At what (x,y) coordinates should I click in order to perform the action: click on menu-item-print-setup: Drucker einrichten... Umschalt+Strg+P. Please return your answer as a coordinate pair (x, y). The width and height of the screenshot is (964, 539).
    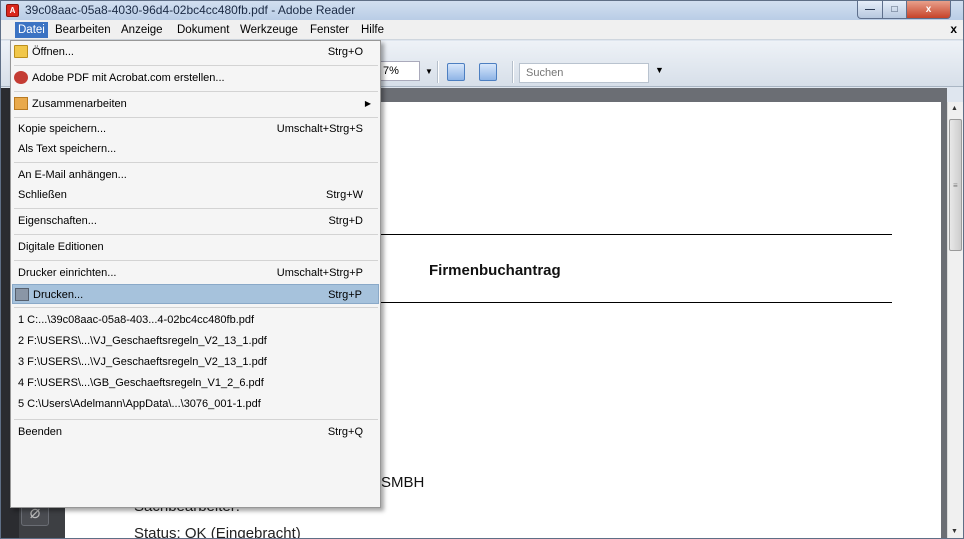
    Looking at the image, I should click on (195, 273).